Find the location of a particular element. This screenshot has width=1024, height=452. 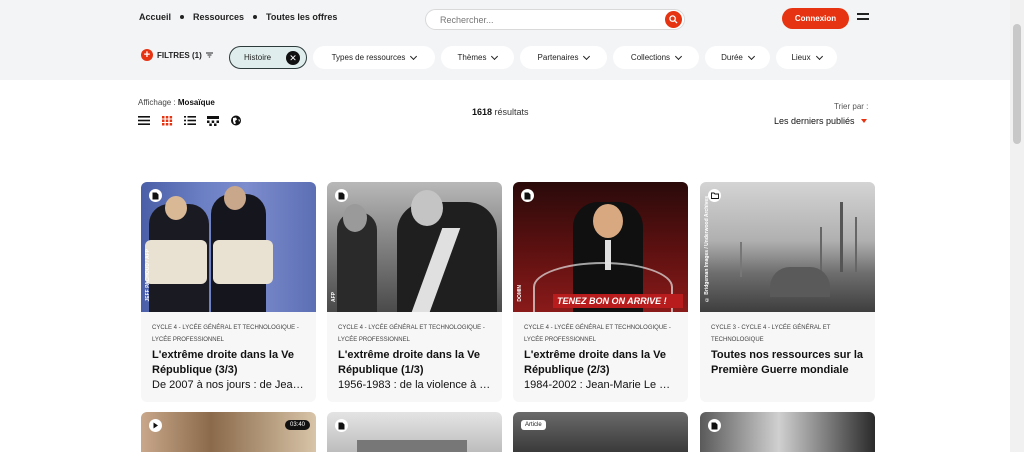

photo-credit: © Bridgeman Images / Underwood Archives is located at coordinates (707, 248).